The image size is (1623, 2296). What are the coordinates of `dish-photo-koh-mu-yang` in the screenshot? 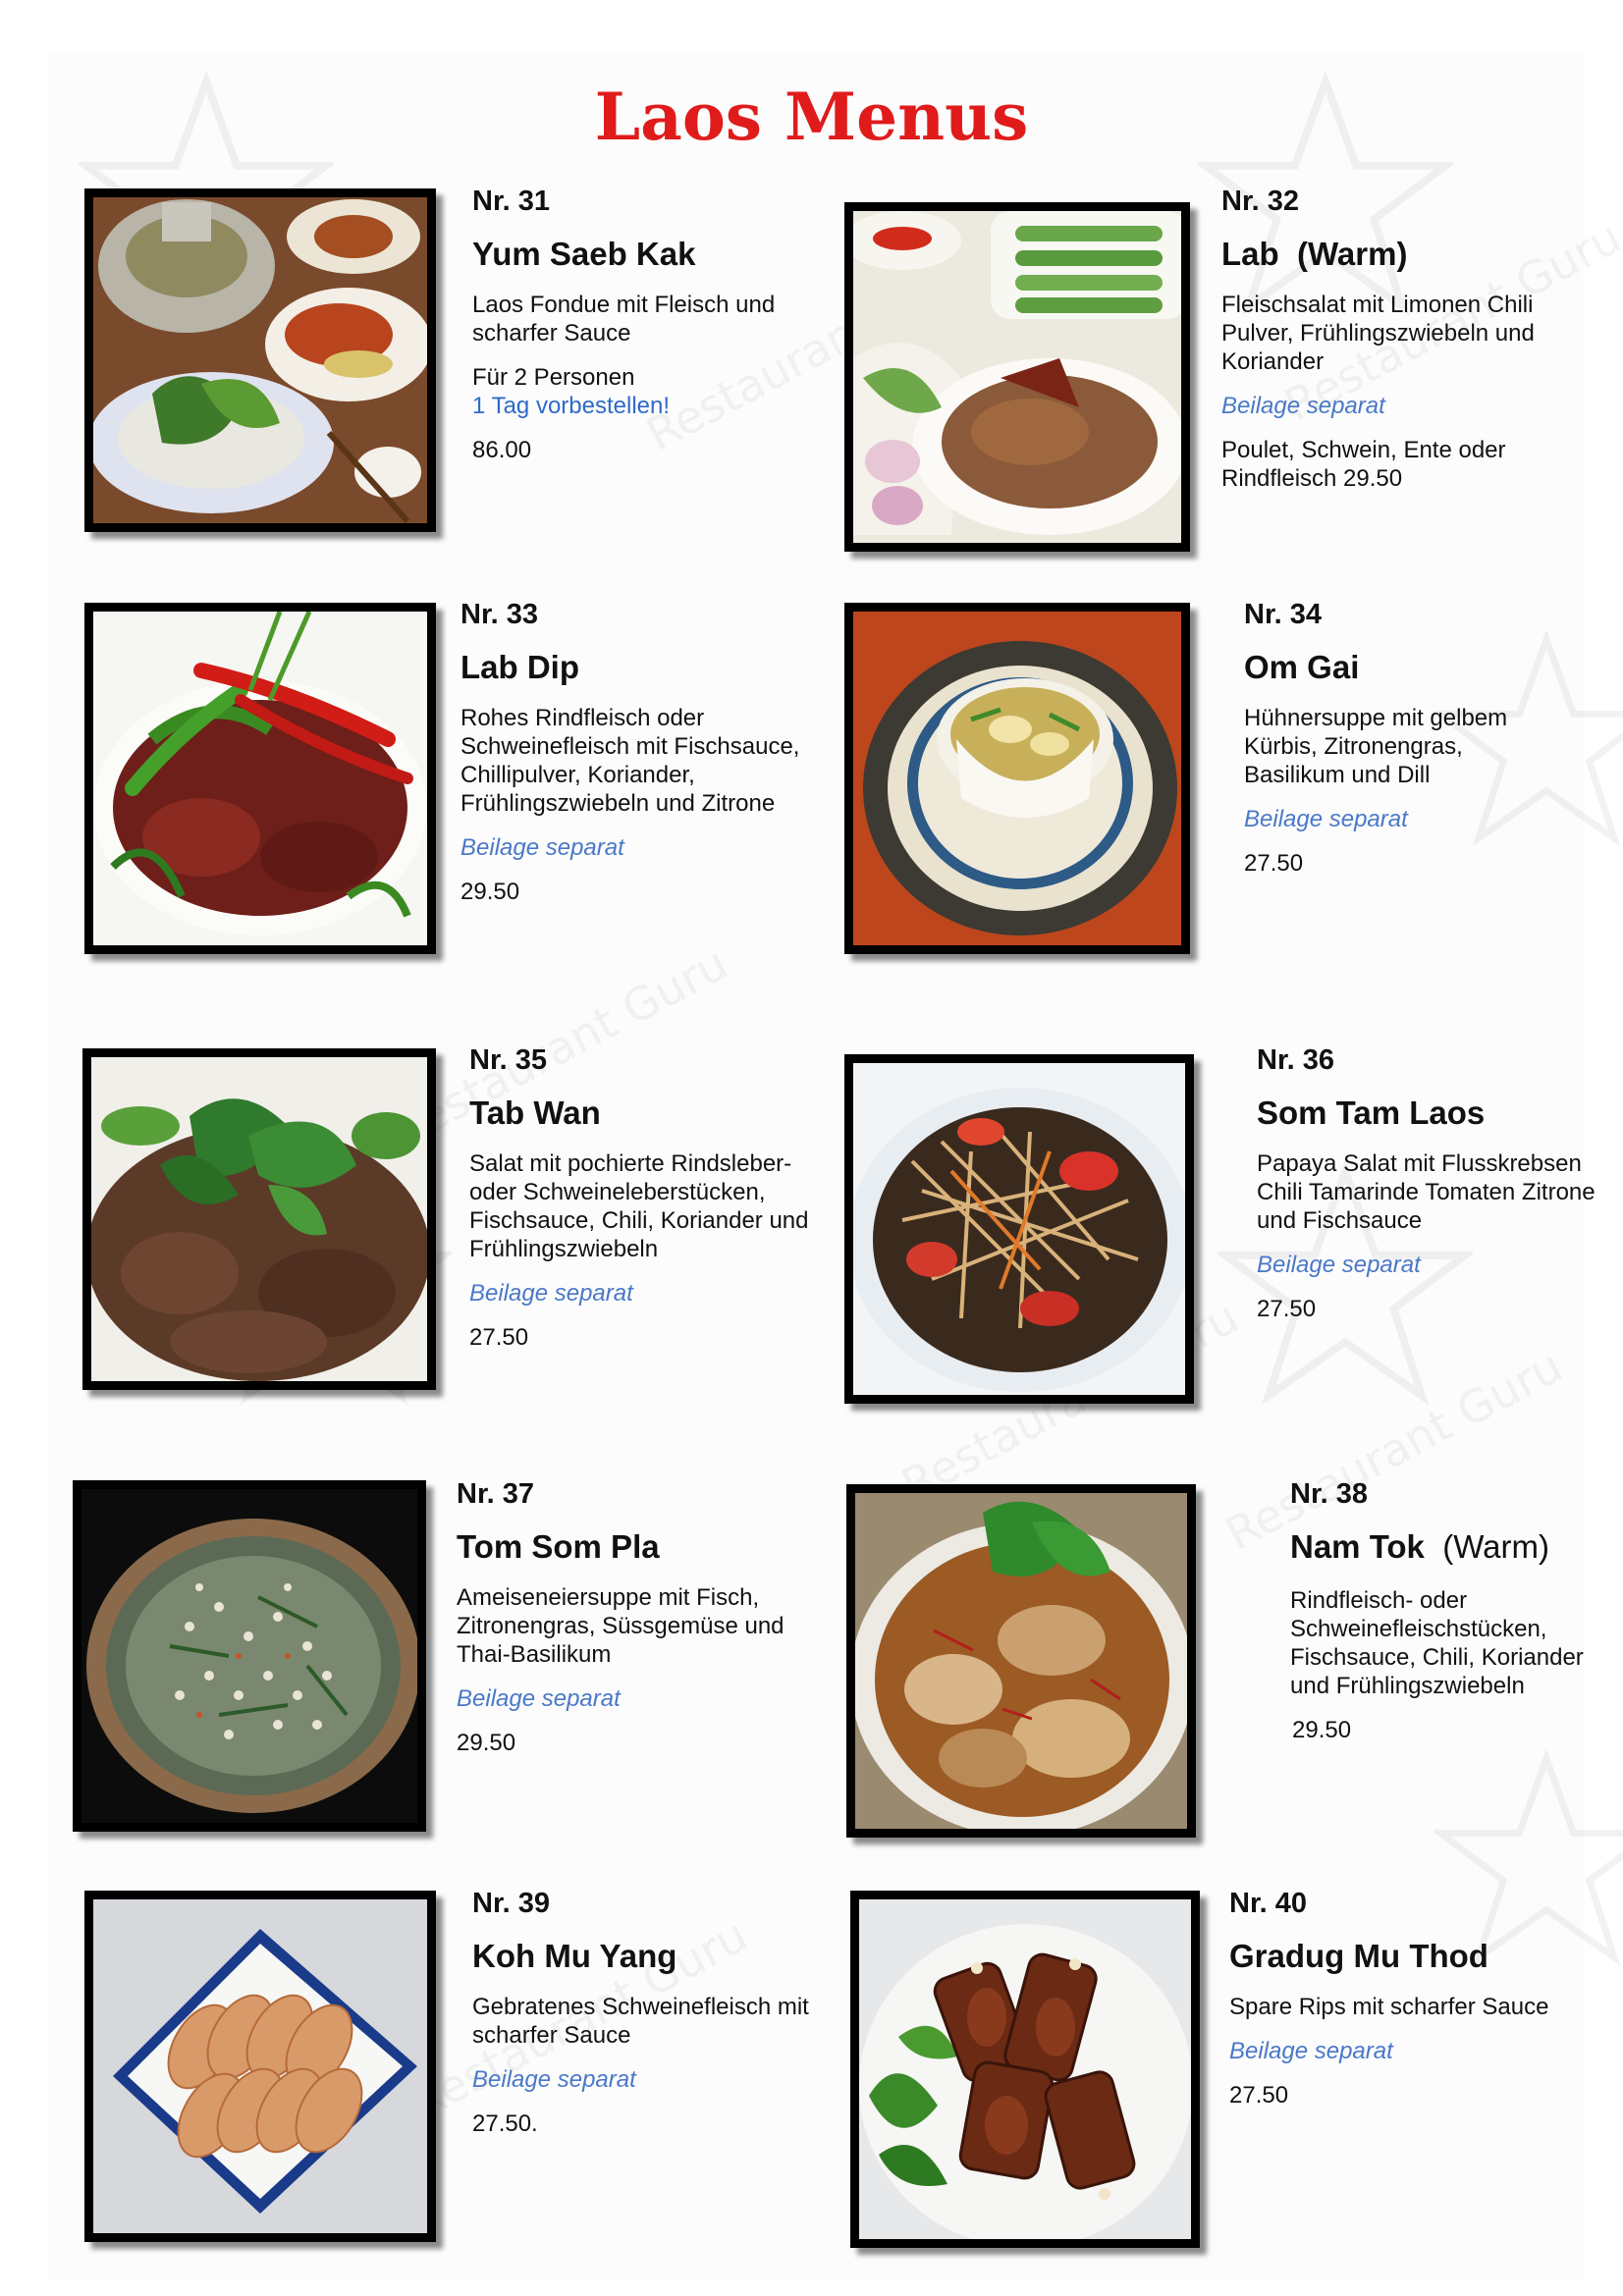 It's located at (260, 2066).